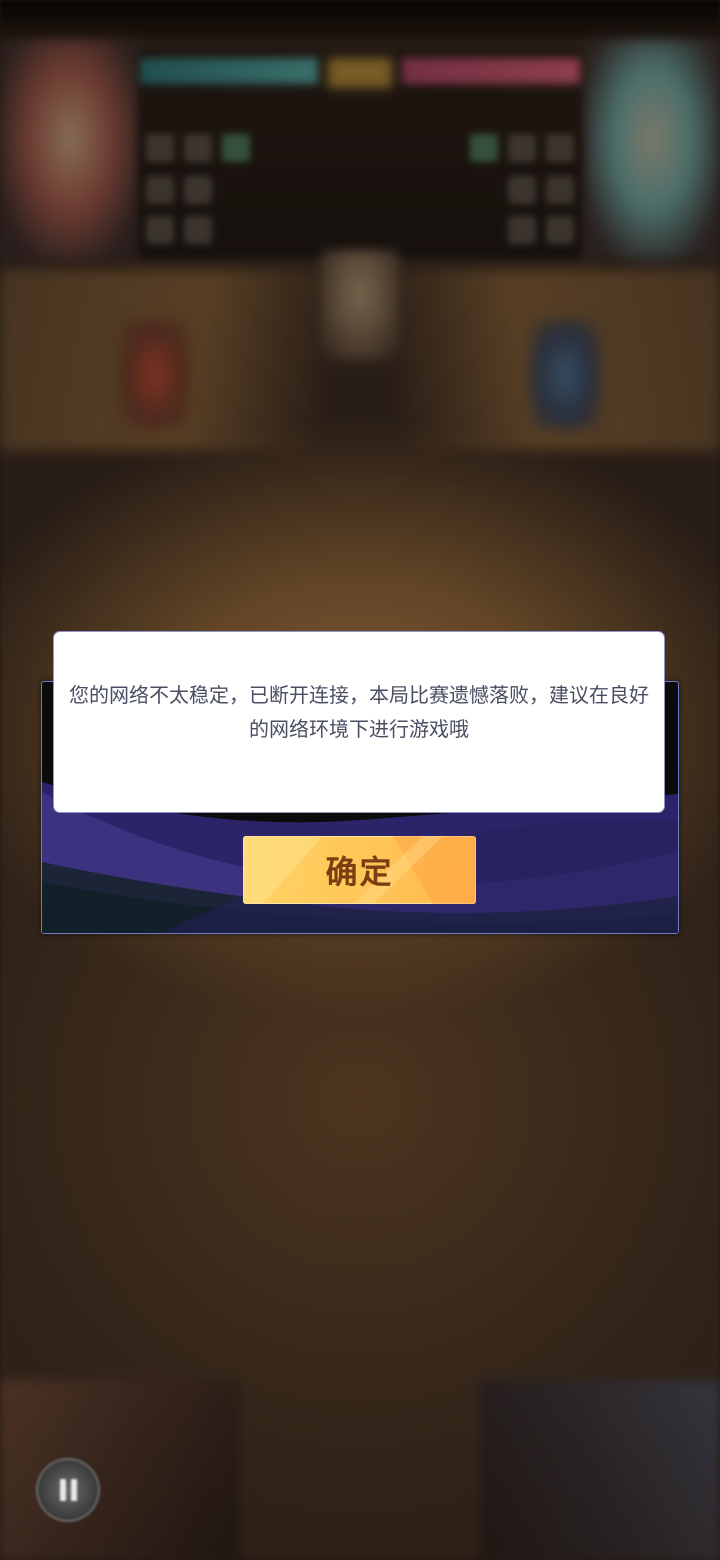 Image resolution: width=720 pixels, height=1560 pixels. Describe the element at coordinates (359, 712) in the screenshot. I see `dialog-message: 您的网络不太稳定，已断开连接，本局比赛遗憾落败，建议在良好的网络环境下进行游戏哦` at that location.